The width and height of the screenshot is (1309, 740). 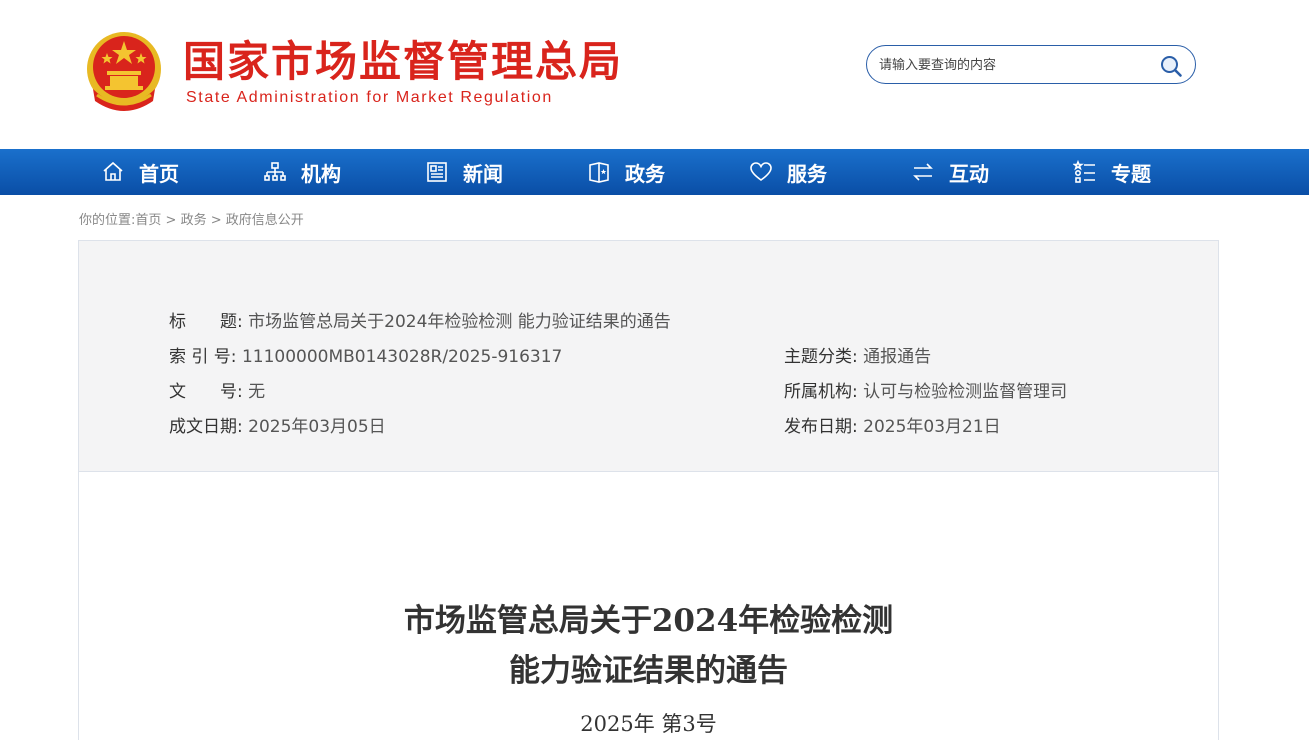 I want to click on meta-org-row: 所属机构: 认可与检验检测监督管理司, so click(x=925, y=392).